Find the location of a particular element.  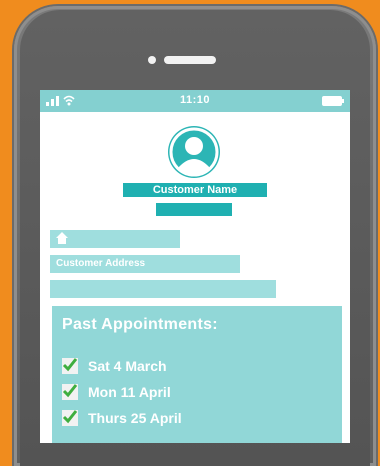

appointment-item: Mon 11 April is located at coordinates (116, 392).